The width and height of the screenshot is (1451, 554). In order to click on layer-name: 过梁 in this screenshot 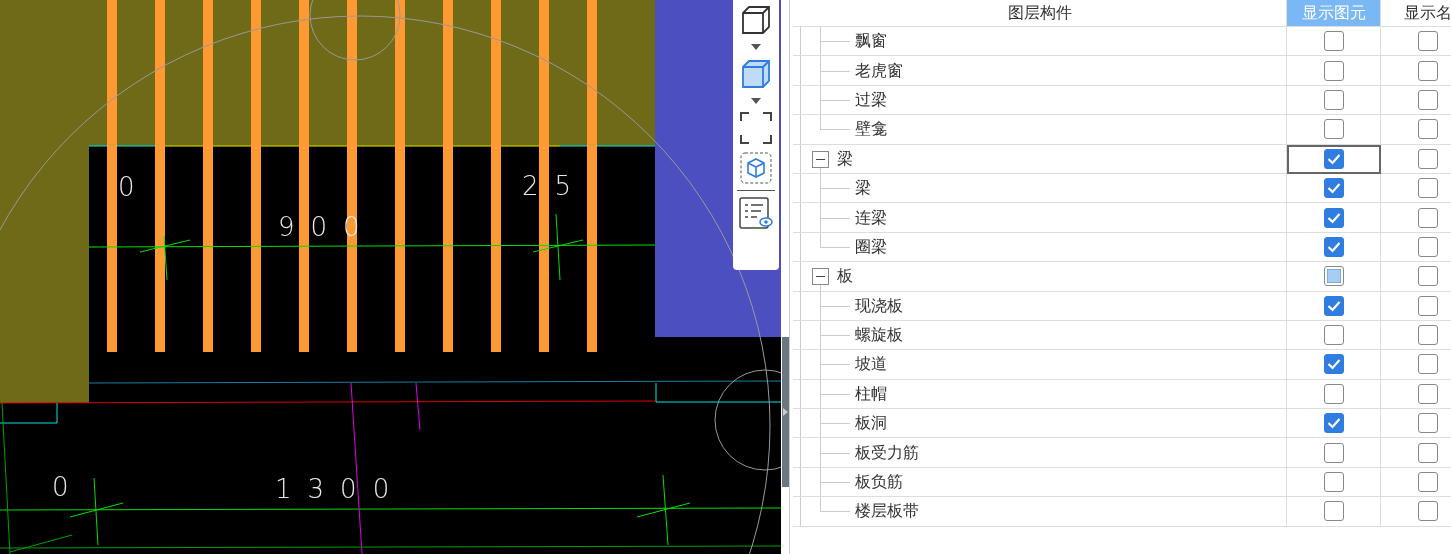, I will do `click(871, 99)`.